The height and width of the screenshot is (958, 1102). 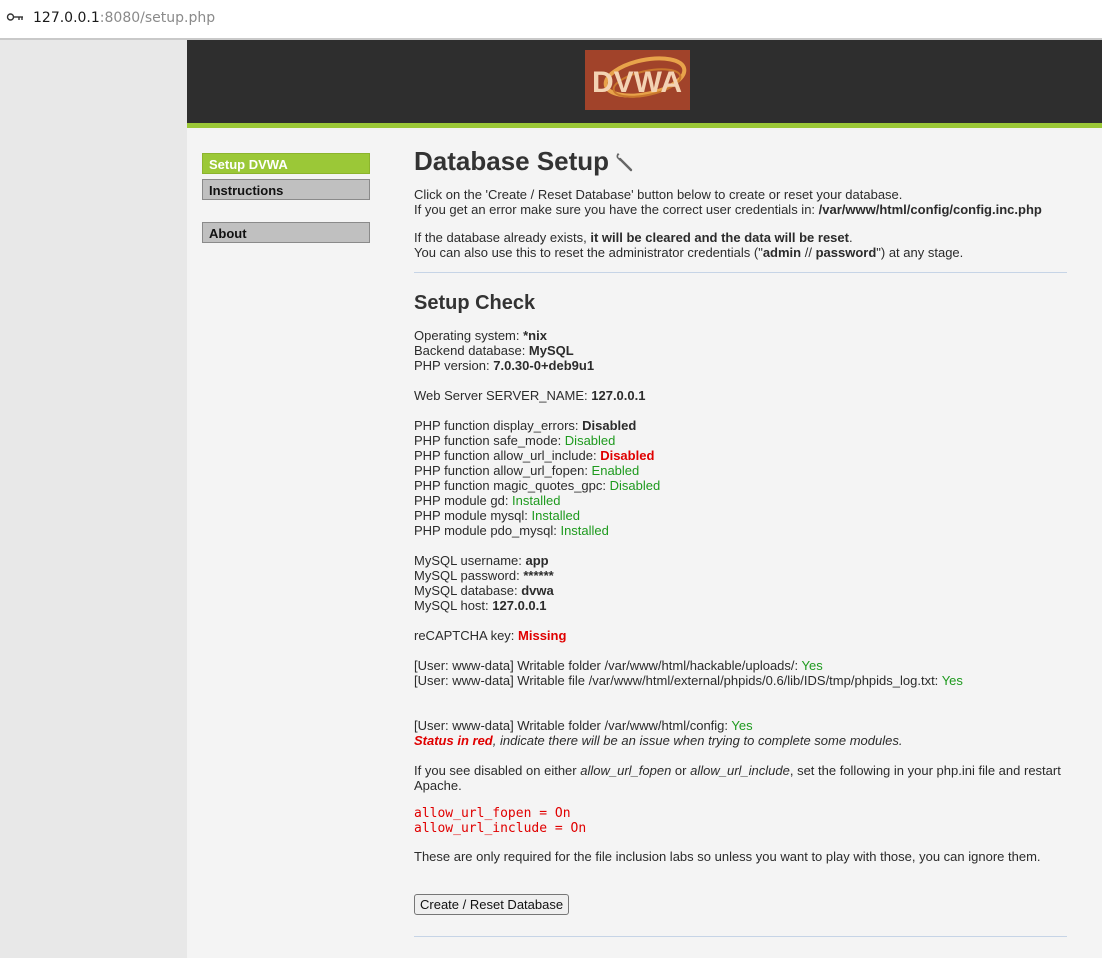 I want to click on svg-text: DVWA, so click(x=637, y=82).